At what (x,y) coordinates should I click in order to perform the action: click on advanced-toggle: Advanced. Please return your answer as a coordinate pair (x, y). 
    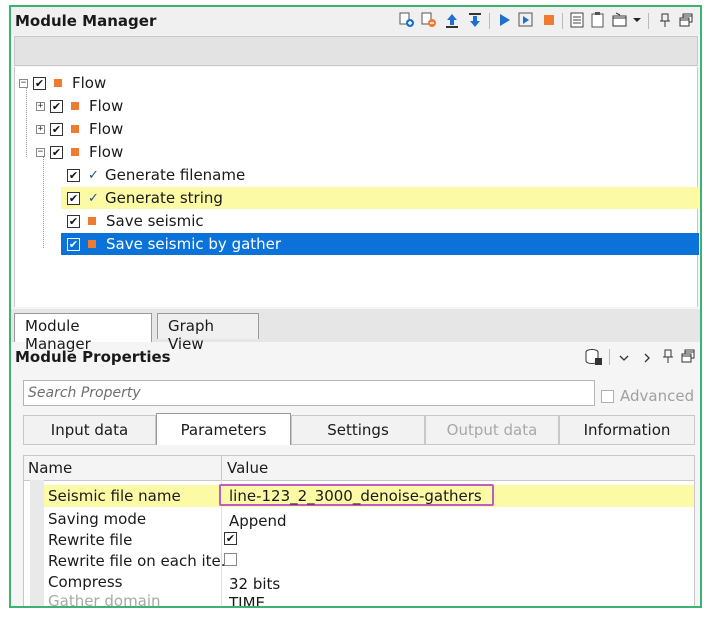
    Looking at the image, I should click on (647, 396).